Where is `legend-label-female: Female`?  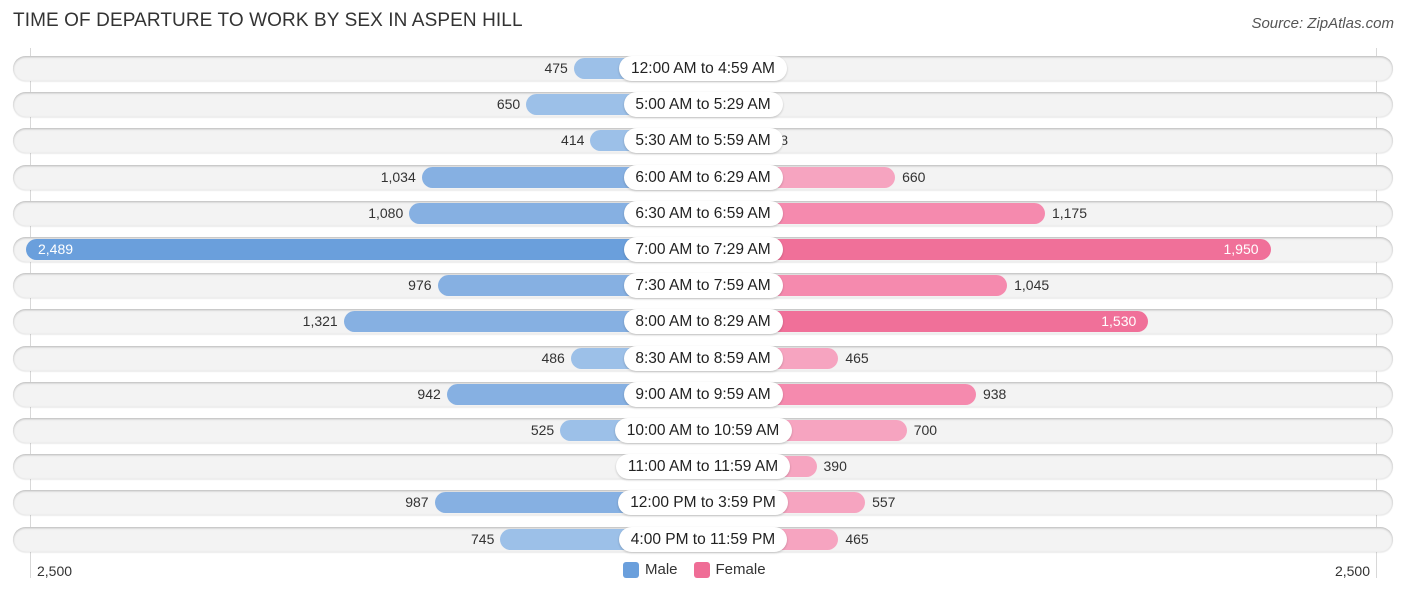
legend-label-female: Female is located at coordinates (740, 569).